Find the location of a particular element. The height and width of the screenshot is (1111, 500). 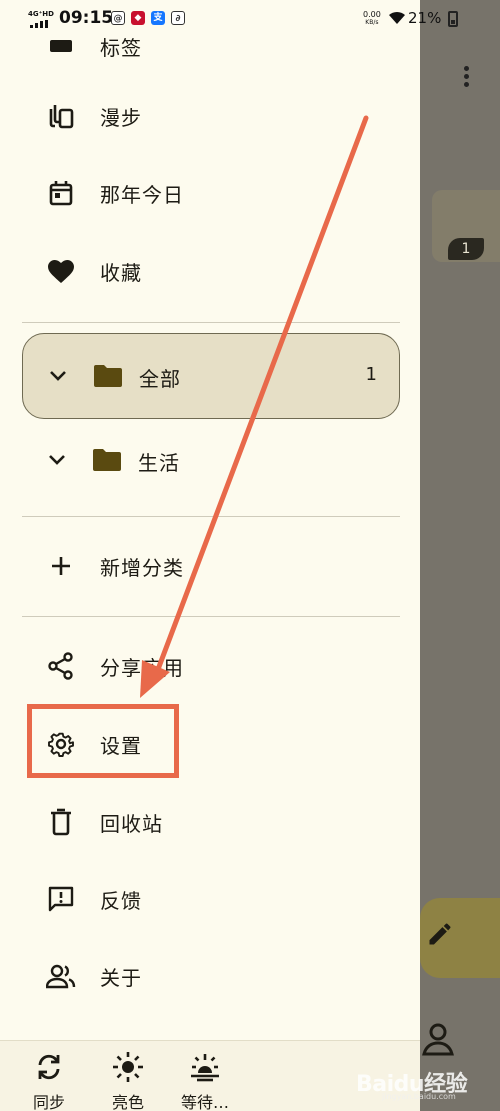

sync-button: 同步 is located at coordinates (49, 1080).